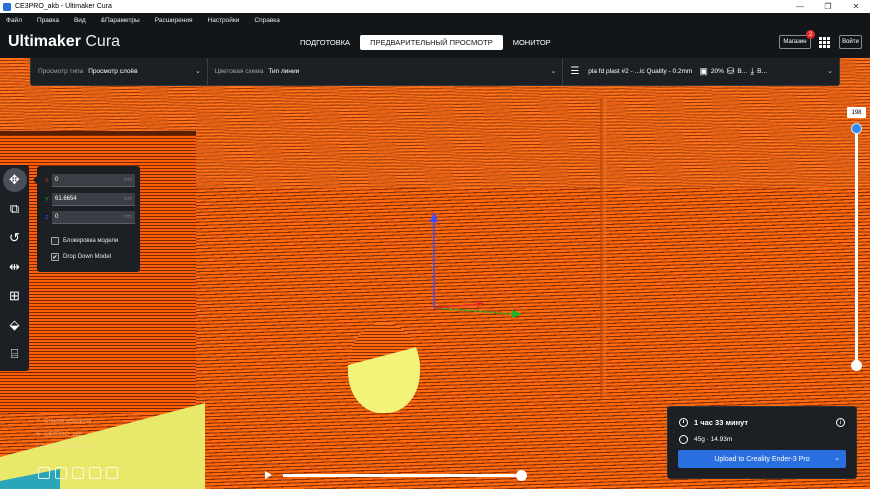  I want to click on scale-tool-button: ⧉, so click(14, 208).